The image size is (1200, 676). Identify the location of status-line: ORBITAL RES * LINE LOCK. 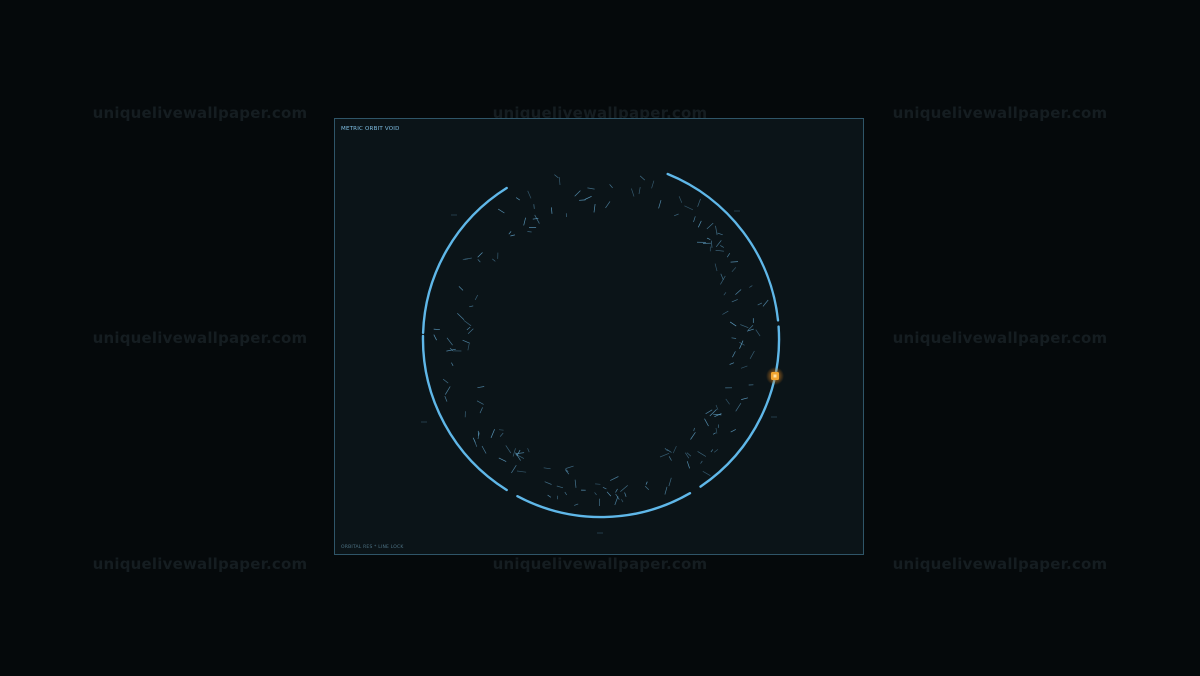
(372, 547).